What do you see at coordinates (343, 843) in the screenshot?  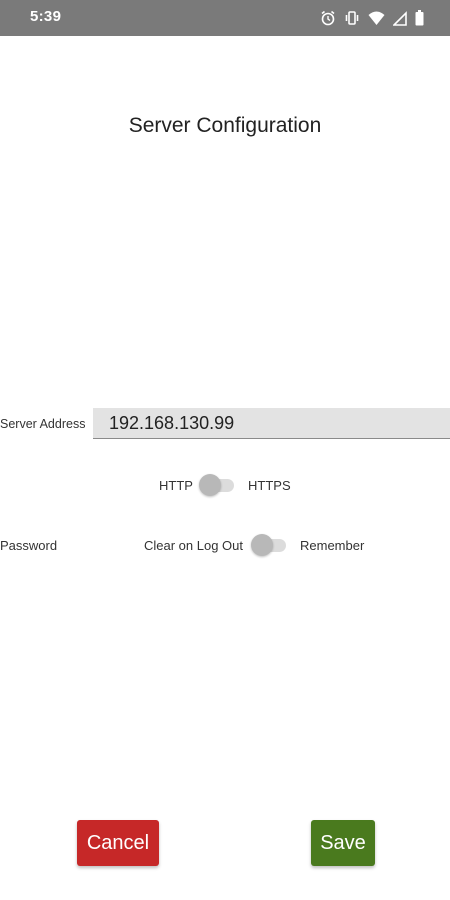 I see `save-button: Save` at bounding box center [343, 843].